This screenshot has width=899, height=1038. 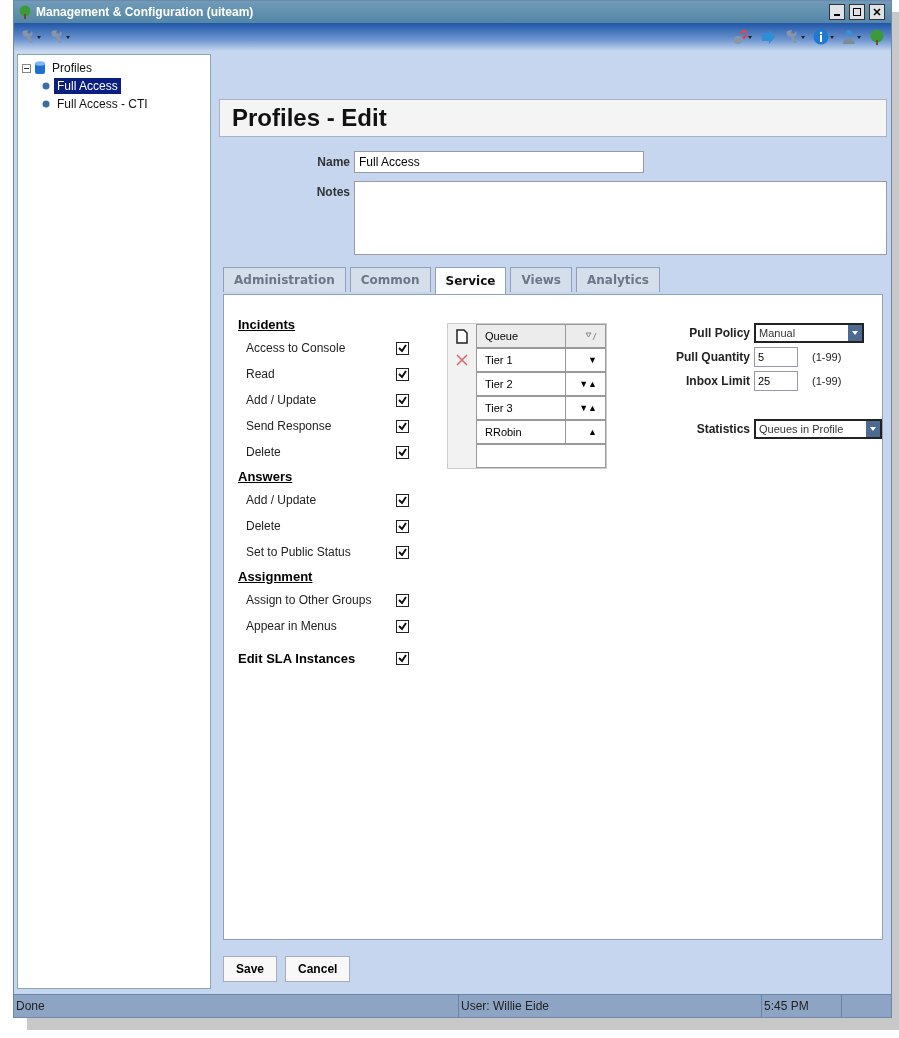 I want to click on user-menu-button, so click(x=851, y=37).